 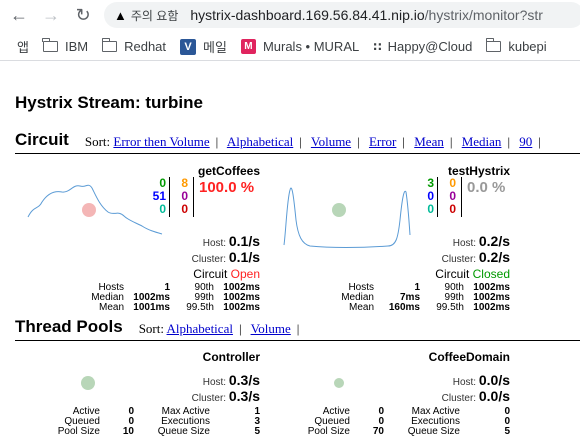 I want to click on url-host: hystrix-dashboard.169.56.84.41.nip.io, so click(x=307, y=15).